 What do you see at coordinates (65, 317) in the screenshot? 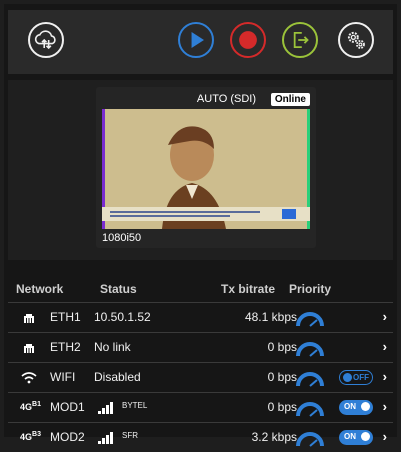
I see `interface-name: ETH1` at bounding box center [65, 317].